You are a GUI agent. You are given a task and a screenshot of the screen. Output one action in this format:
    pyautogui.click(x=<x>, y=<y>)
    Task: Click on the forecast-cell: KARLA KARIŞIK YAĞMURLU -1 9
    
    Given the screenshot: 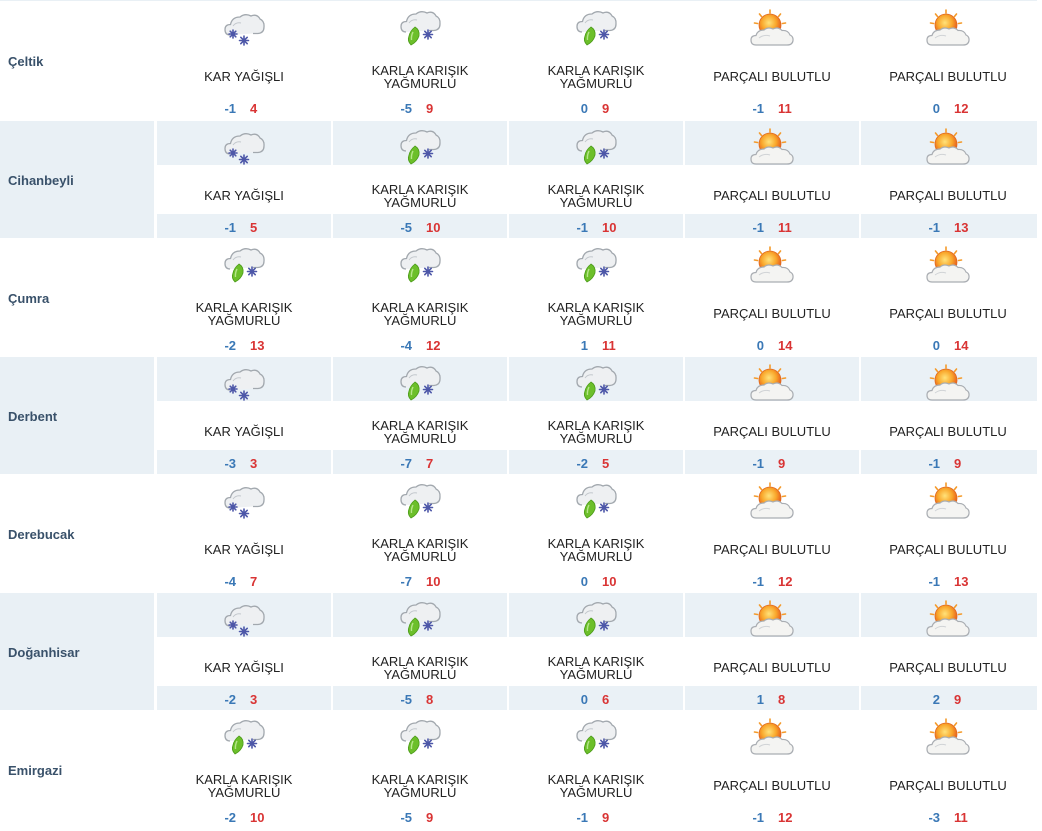 What is the action you would take?
    pyautogui.click(x=596, y=769)
    